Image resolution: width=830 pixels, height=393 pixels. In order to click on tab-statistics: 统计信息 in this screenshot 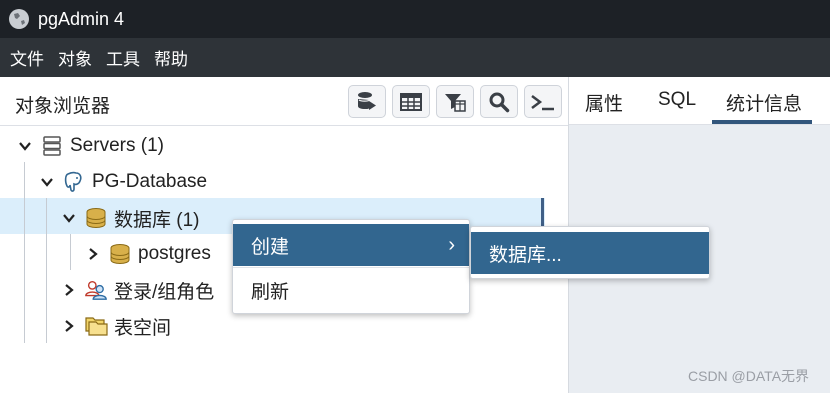, I will do `click(764, 102)`.